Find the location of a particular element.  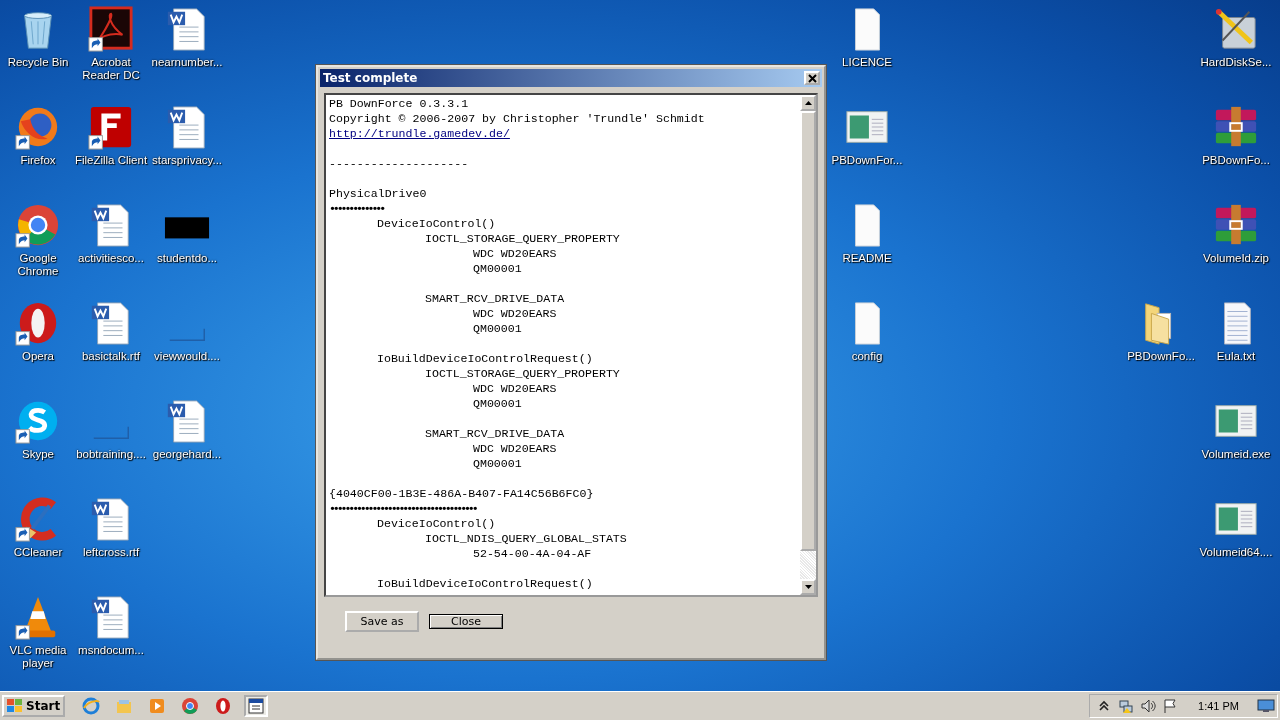

link: http://trundle.gamedev.de/ is located at coordinates (419, 133).